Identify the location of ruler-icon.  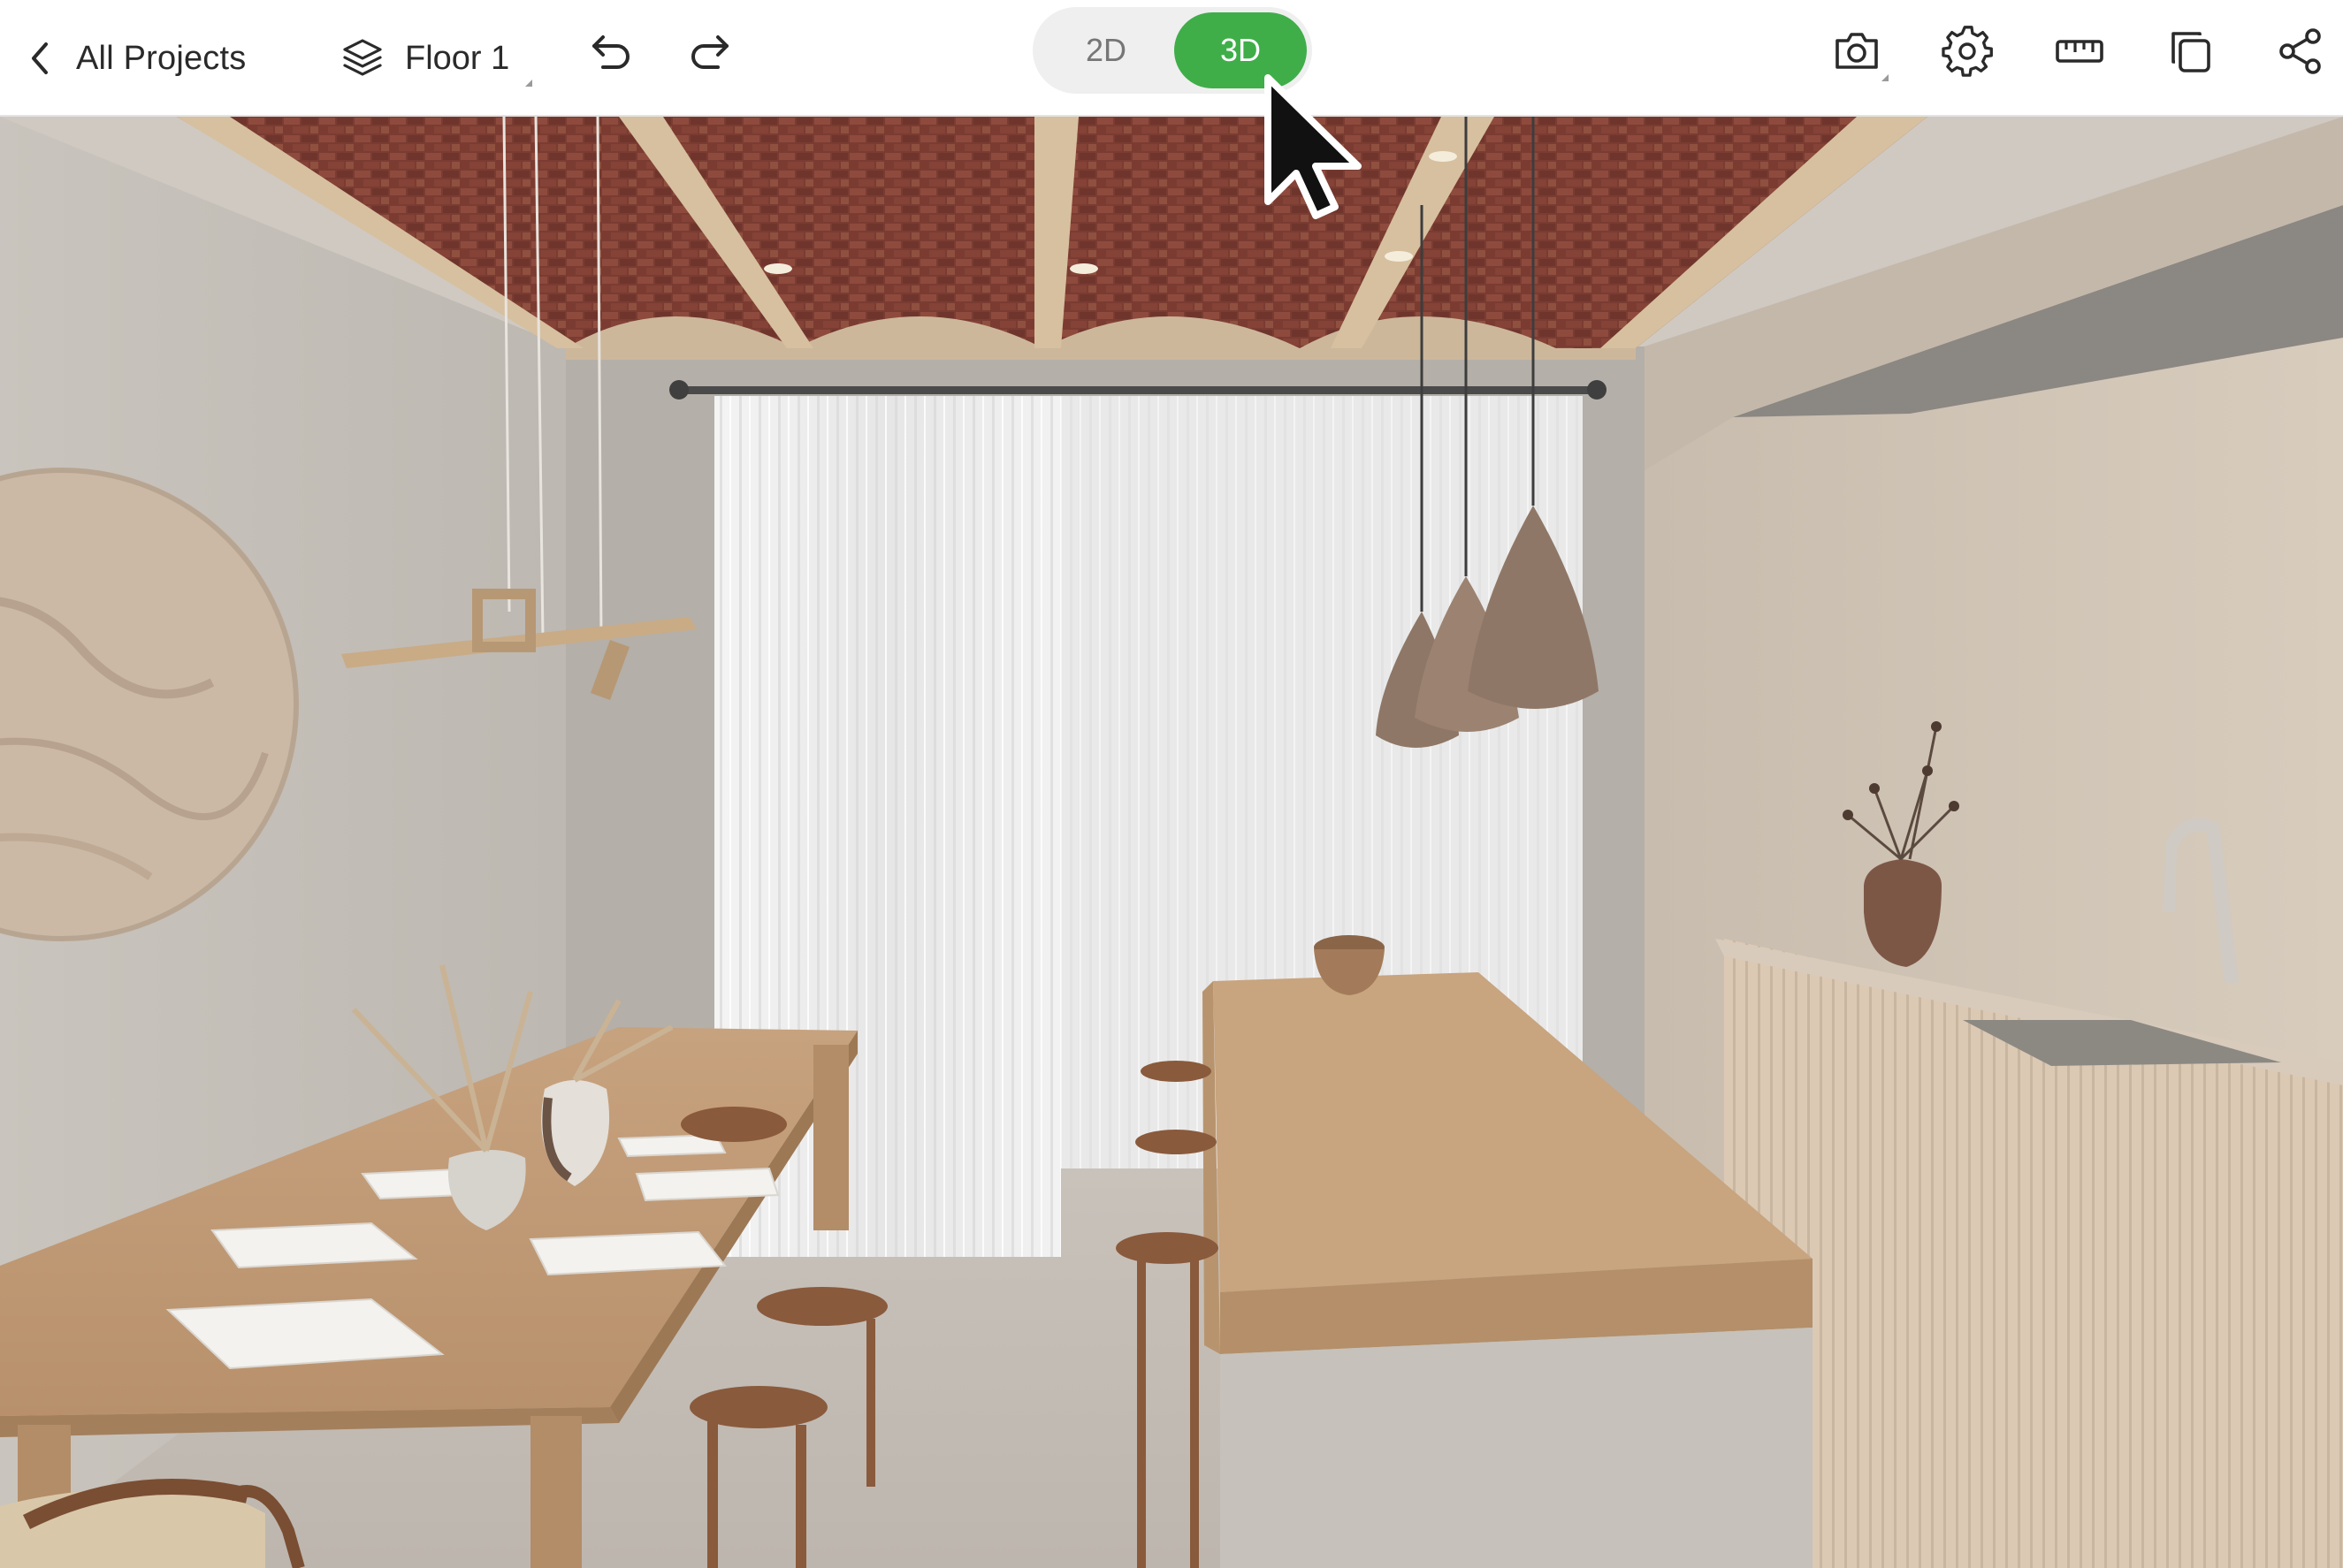
(2080, 52).